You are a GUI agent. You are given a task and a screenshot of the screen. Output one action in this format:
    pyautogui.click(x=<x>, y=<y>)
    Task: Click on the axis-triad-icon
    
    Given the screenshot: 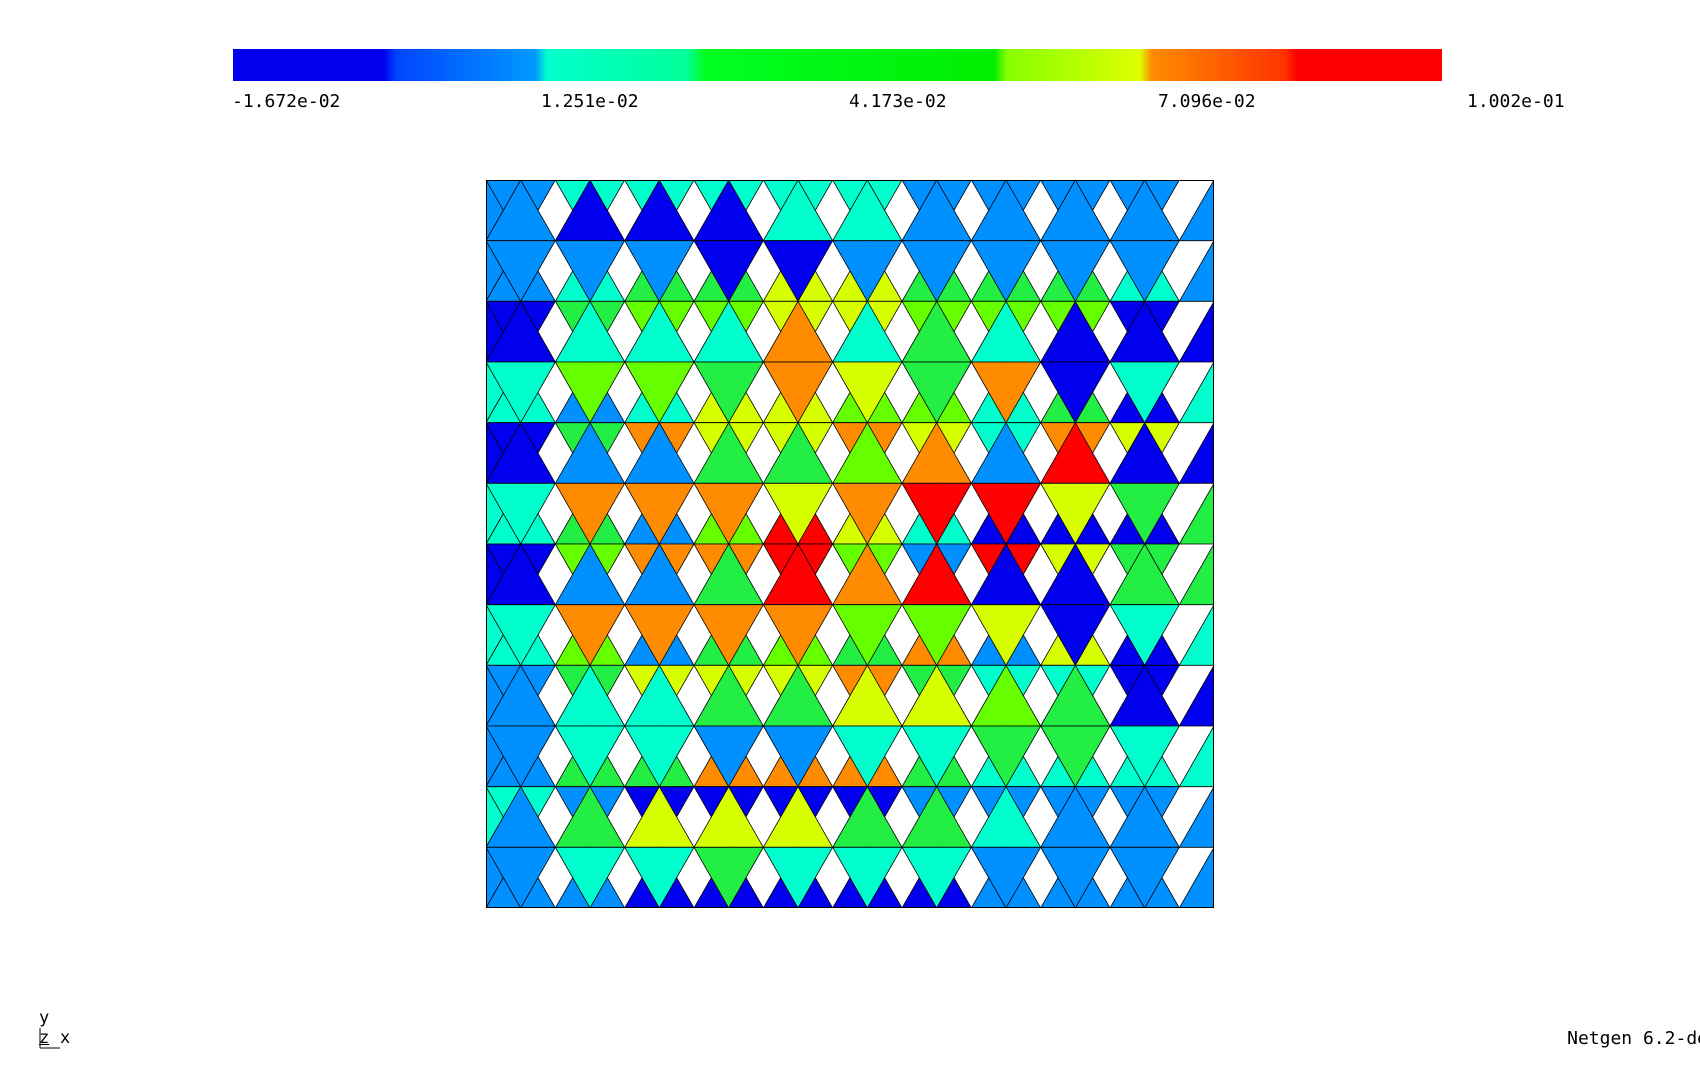 What is the action you would take?
    pyautogui.click(x=49, y=1038)
    